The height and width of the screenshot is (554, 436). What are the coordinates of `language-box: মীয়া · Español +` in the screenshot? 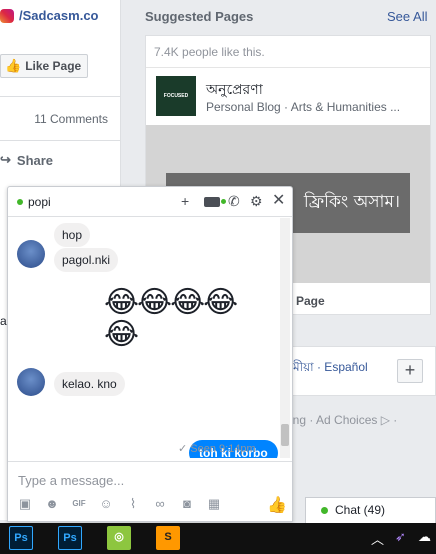 It's located at (363, 371).